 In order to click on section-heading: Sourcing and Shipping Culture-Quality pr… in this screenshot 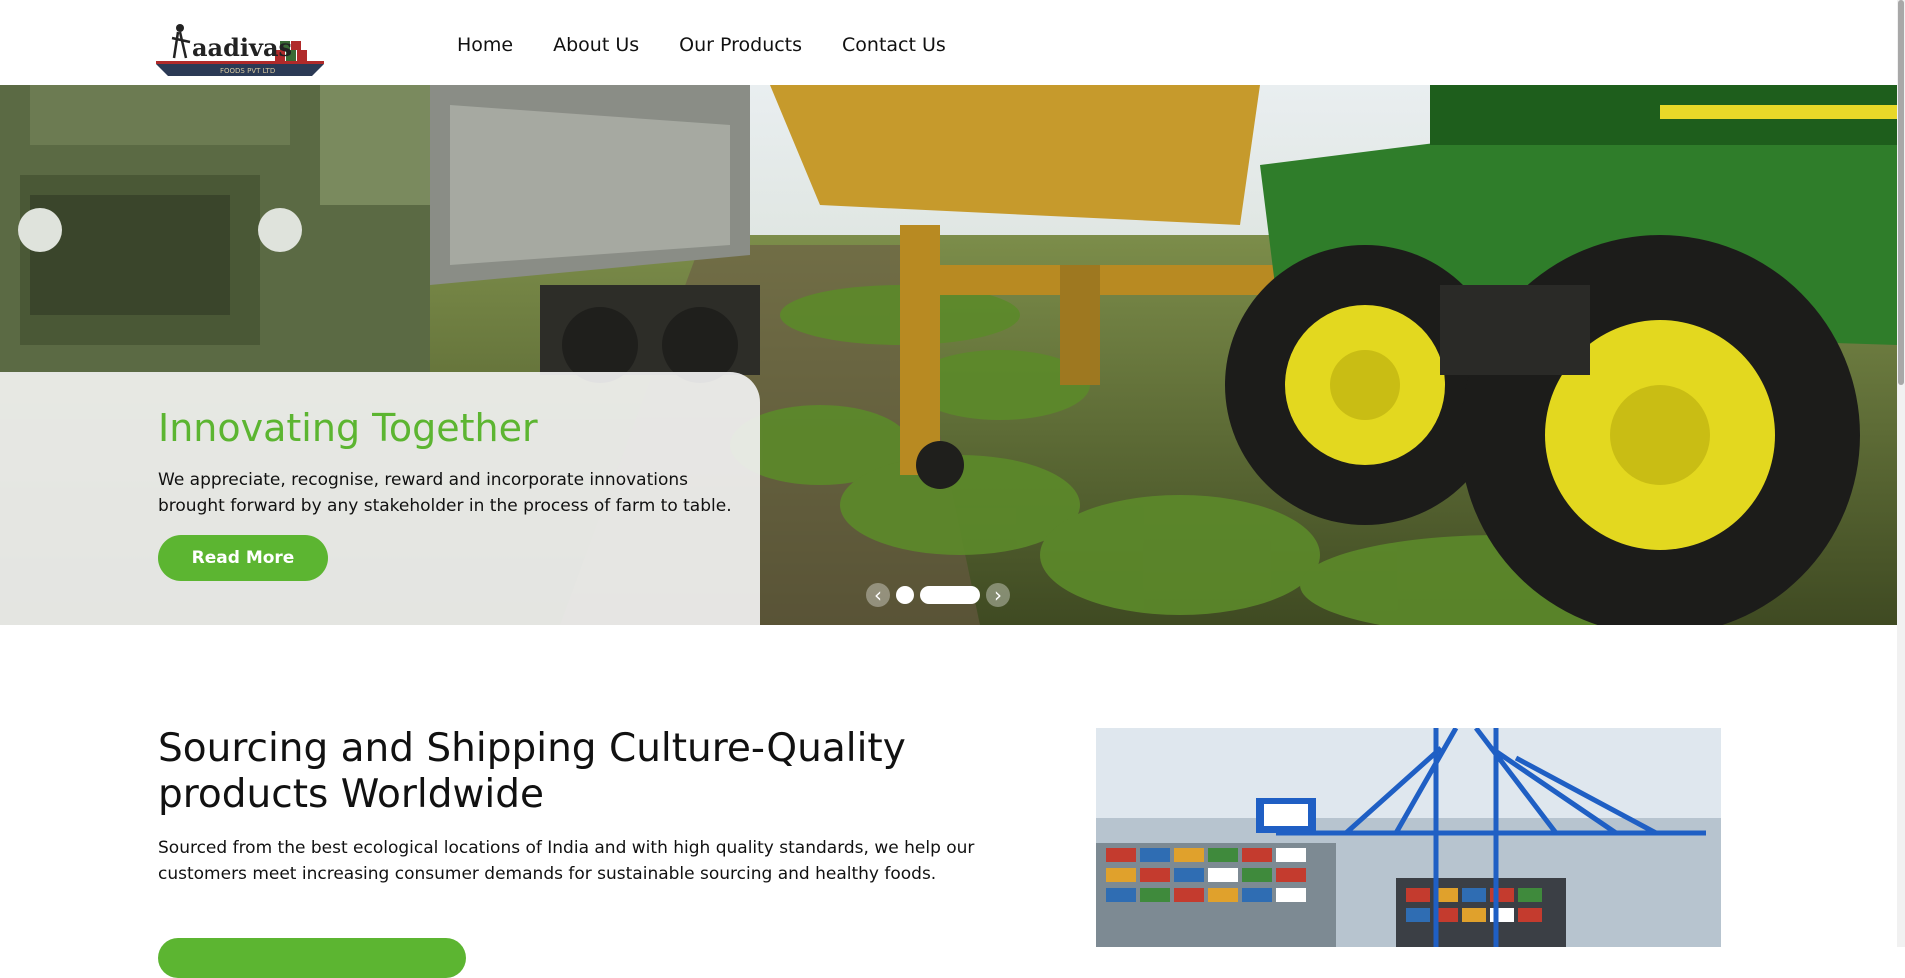, I will do `click(532, 771)`.